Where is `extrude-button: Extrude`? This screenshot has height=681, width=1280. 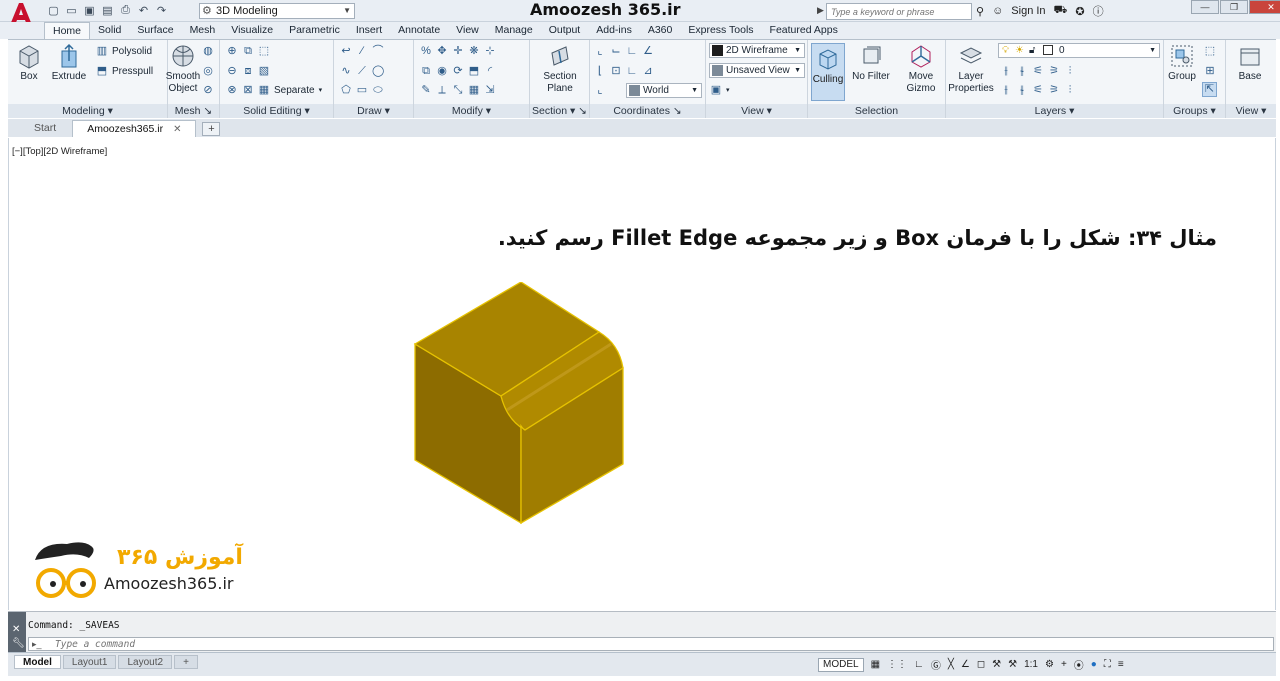
extrude-button: Extrude is located at coordinates (69, 63).